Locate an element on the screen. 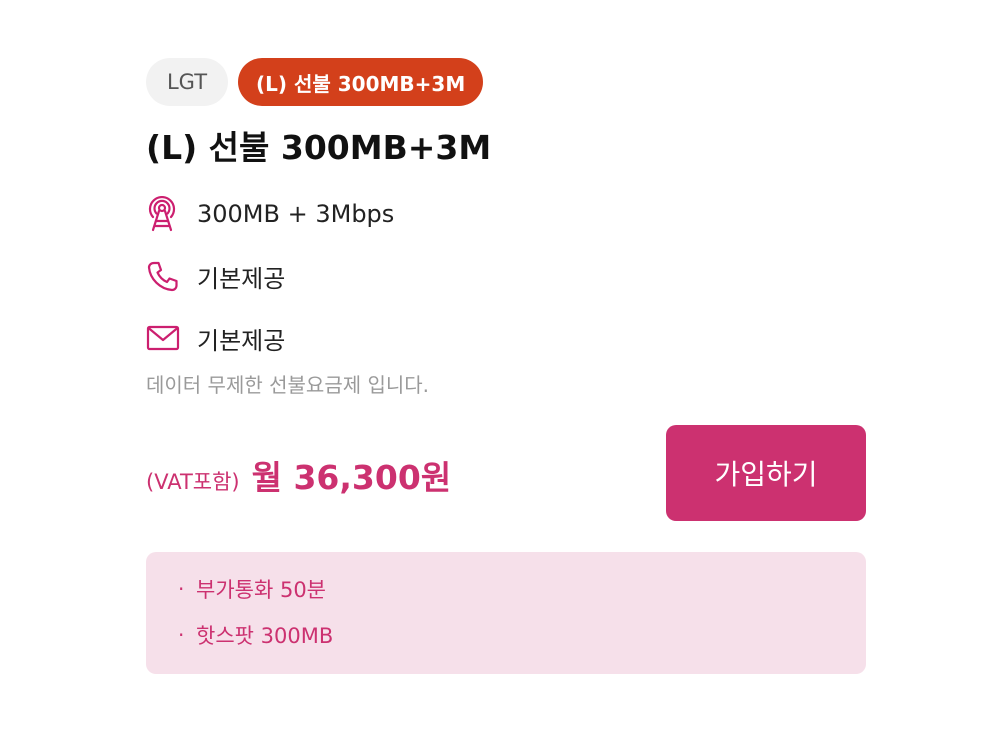 This screenshot has width=1002, height=732. benefits-box: · 부가통화 50분 · 핫스팟 300MB is located at coordinates (506, 613).